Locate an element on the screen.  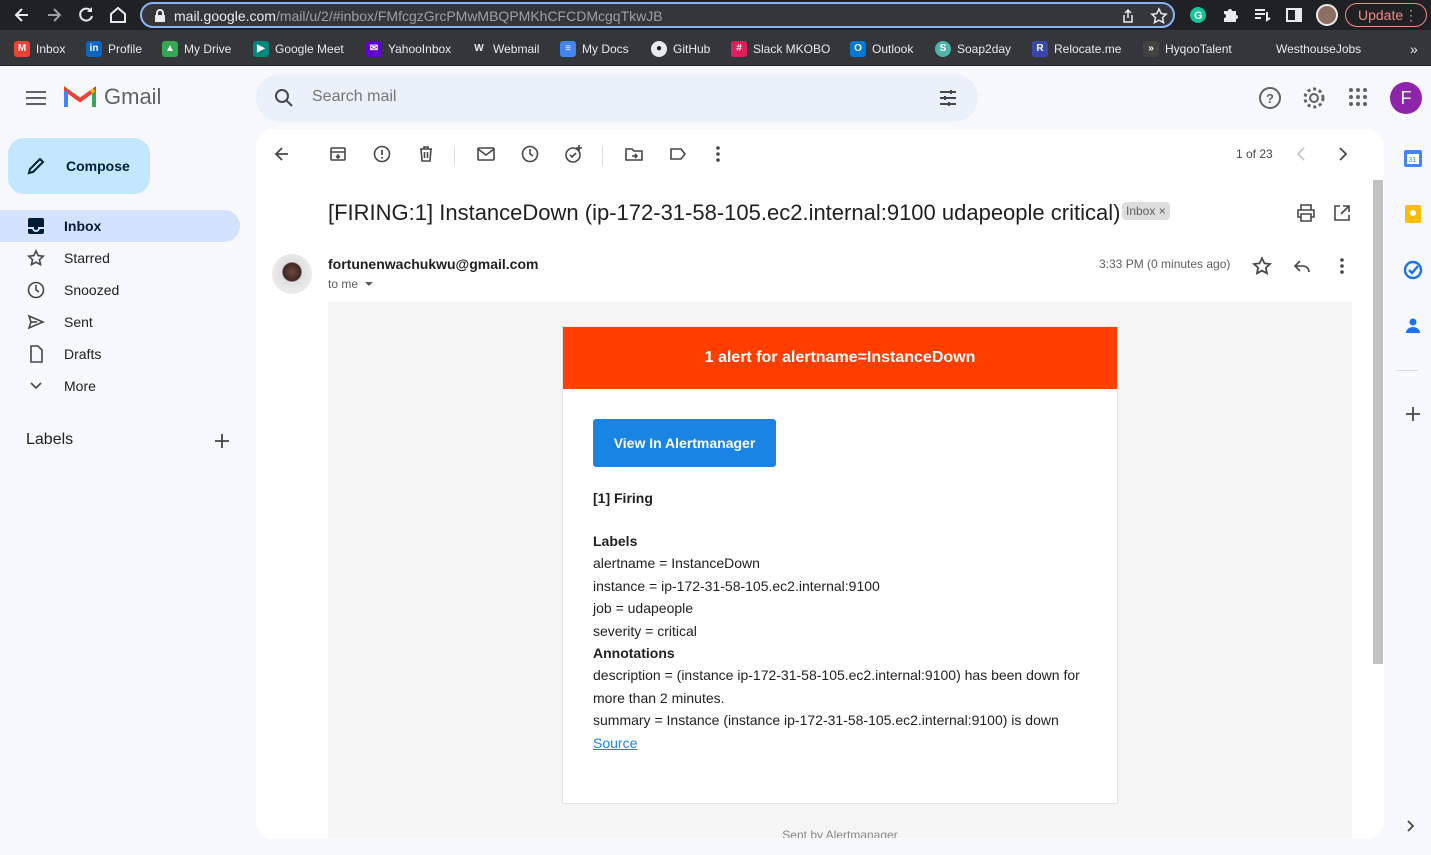
sent-by-footer: Sent by Alertmanager is located at coordinates (840, 833).